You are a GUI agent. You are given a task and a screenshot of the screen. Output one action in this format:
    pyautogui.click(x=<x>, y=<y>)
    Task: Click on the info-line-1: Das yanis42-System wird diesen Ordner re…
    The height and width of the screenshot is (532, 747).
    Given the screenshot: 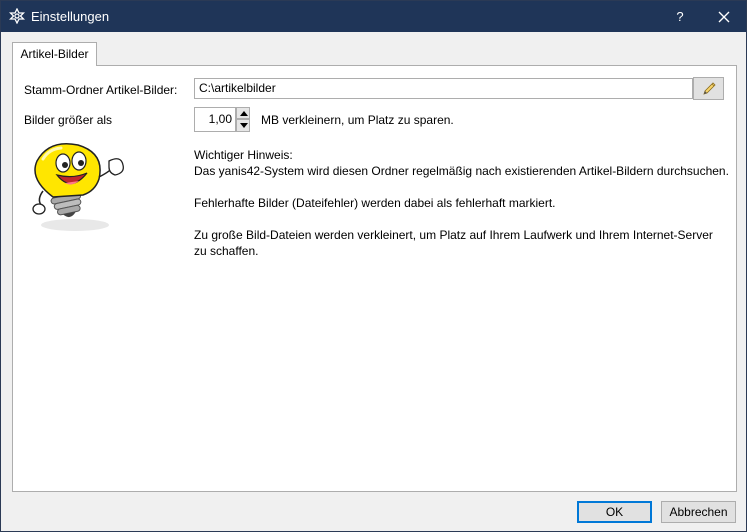 What is the action you would take?
    pyautogui.click(x=461, y=171)
    